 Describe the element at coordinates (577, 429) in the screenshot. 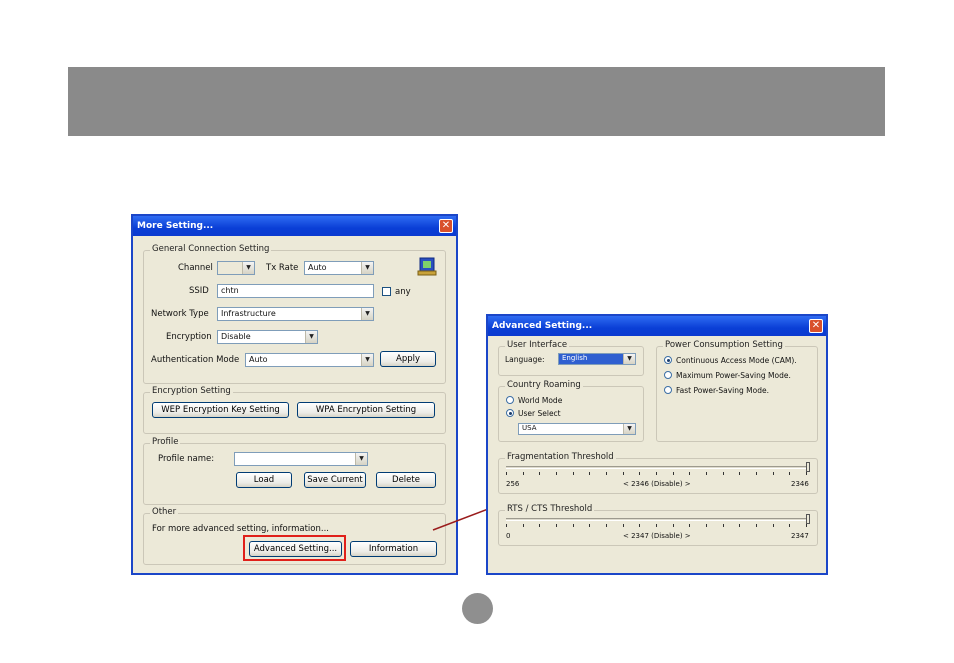

I see `country-select: USA ▼` at that location.